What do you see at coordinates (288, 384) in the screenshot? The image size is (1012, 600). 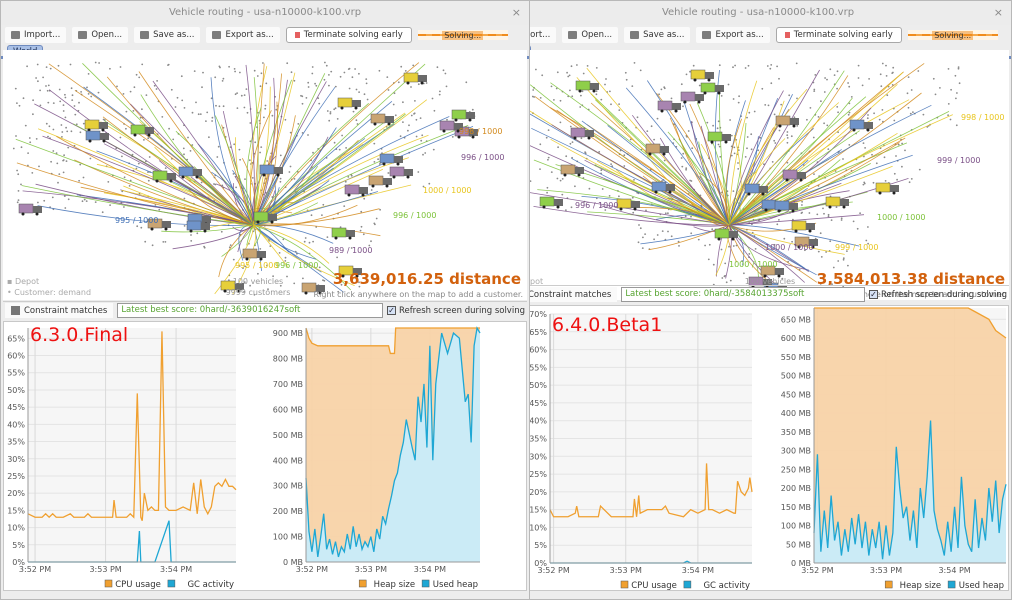 I see `y-tick-label: 700 MB` at bounding box center [288, 384].